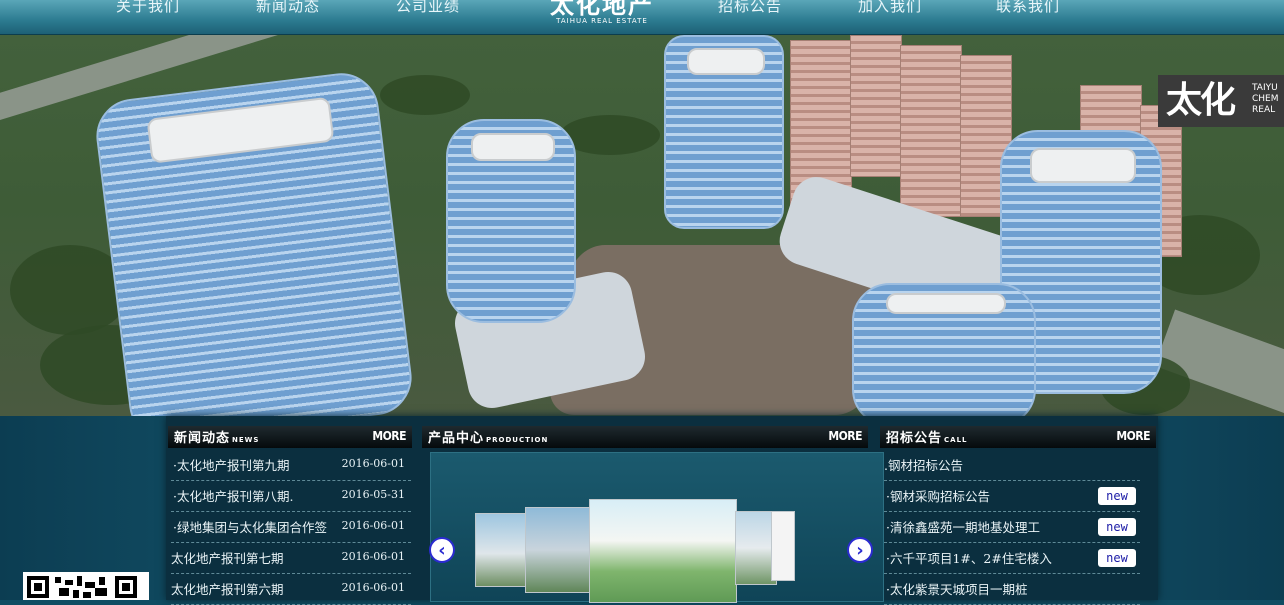 This screenshot has width=1284, height=605. Describe the element at coordinates (845, 436) in the screenshot. I see `products-more-link: MORE` at that location.